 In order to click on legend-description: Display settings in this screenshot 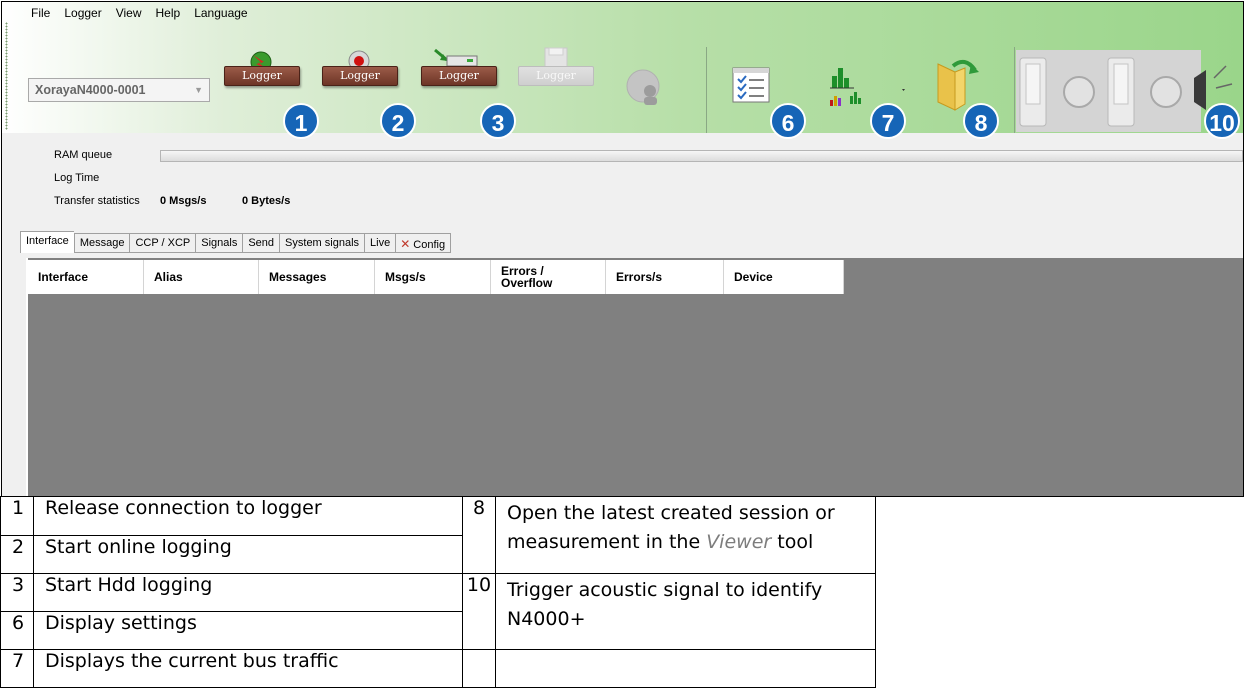, I will do `click(248, 630)`.